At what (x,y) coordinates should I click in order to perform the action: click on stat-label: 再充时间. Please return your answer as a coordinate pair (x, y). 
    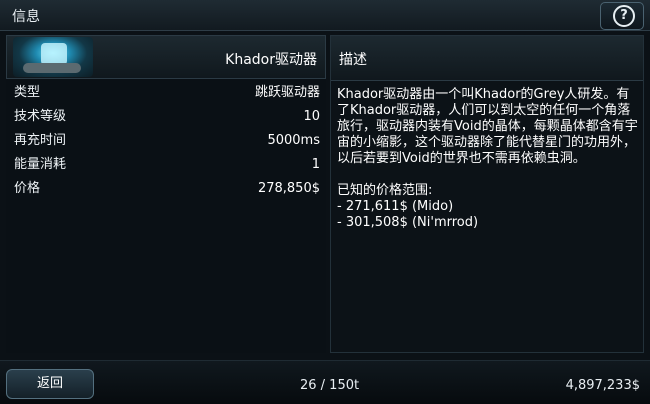
    Looking at the image, I should click on (40, 140).